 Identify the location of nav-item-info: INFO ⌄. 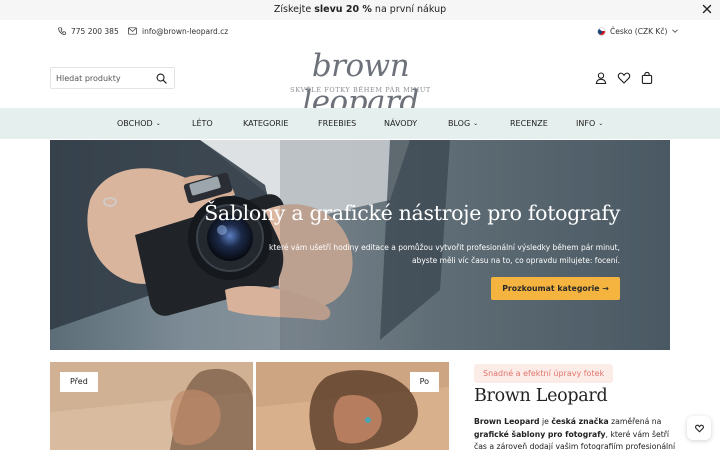
(589, 123).